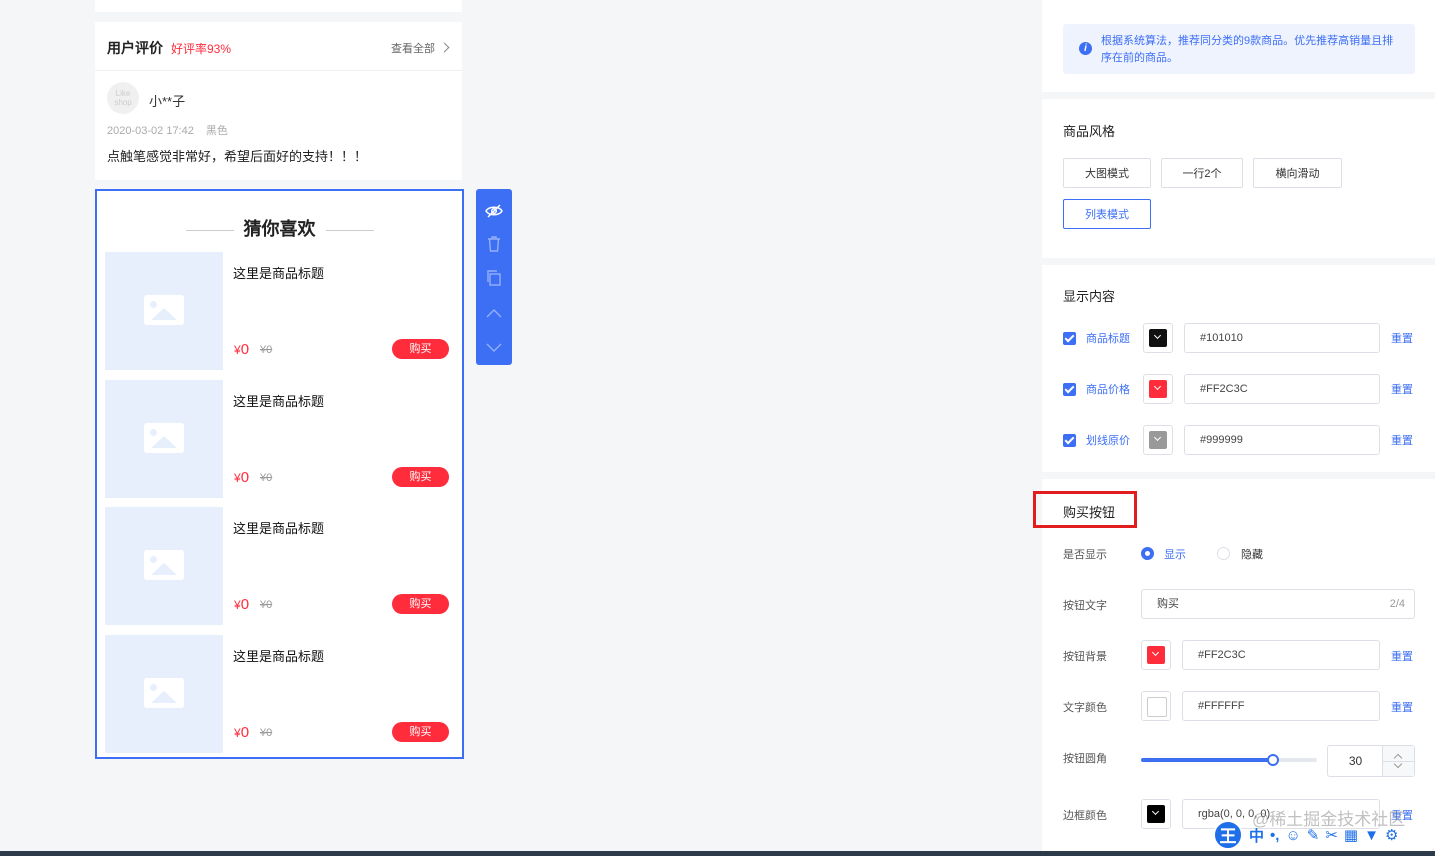 This screenshot has width=1435, height=856. I want to click on review-spec: 黑色, so click(216, 131).